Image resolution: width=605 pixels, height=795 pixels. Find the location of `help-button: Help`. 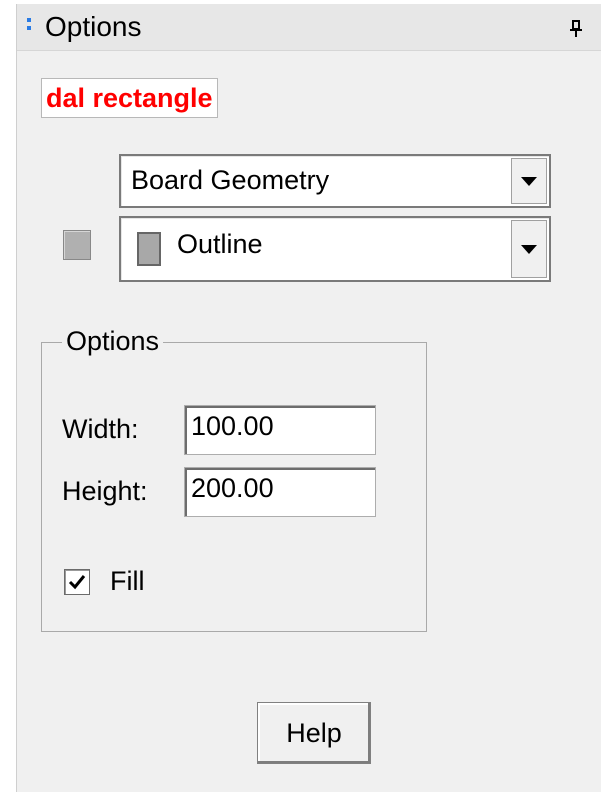

help-button: Help is located at coordinates (314, 733).